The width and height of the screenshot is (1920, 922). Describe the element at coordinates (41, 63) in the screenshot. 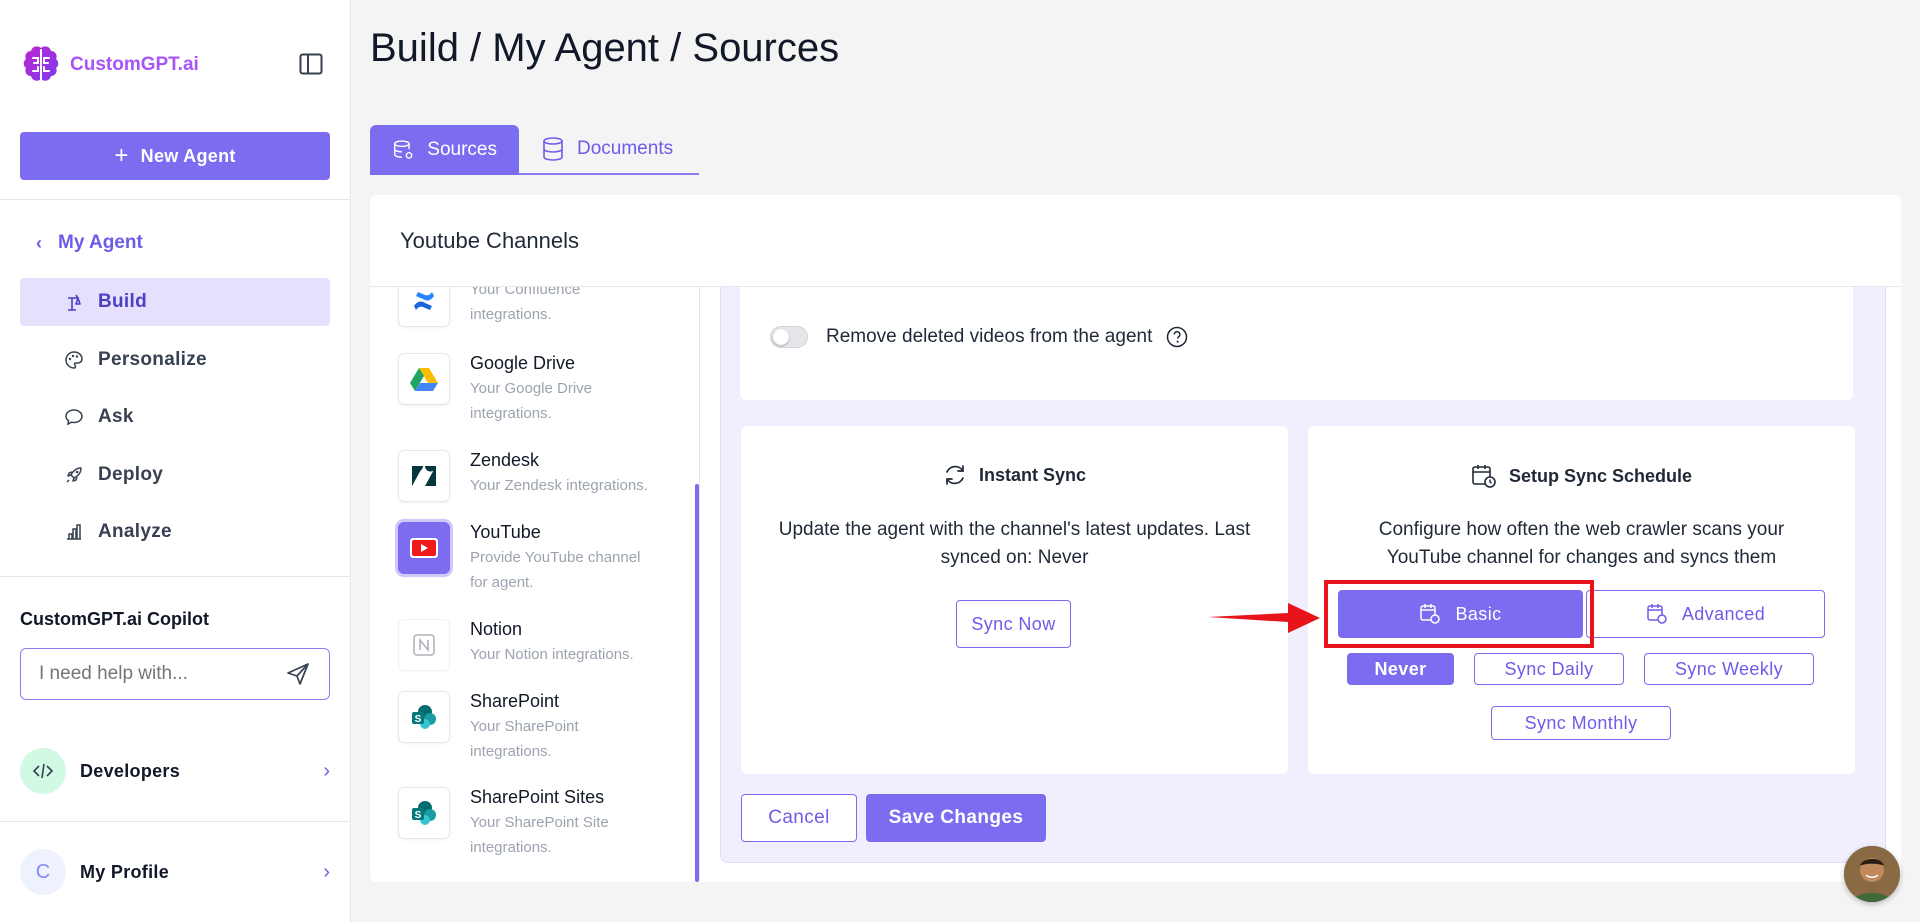

I see `brain-logo-icon` at that location.